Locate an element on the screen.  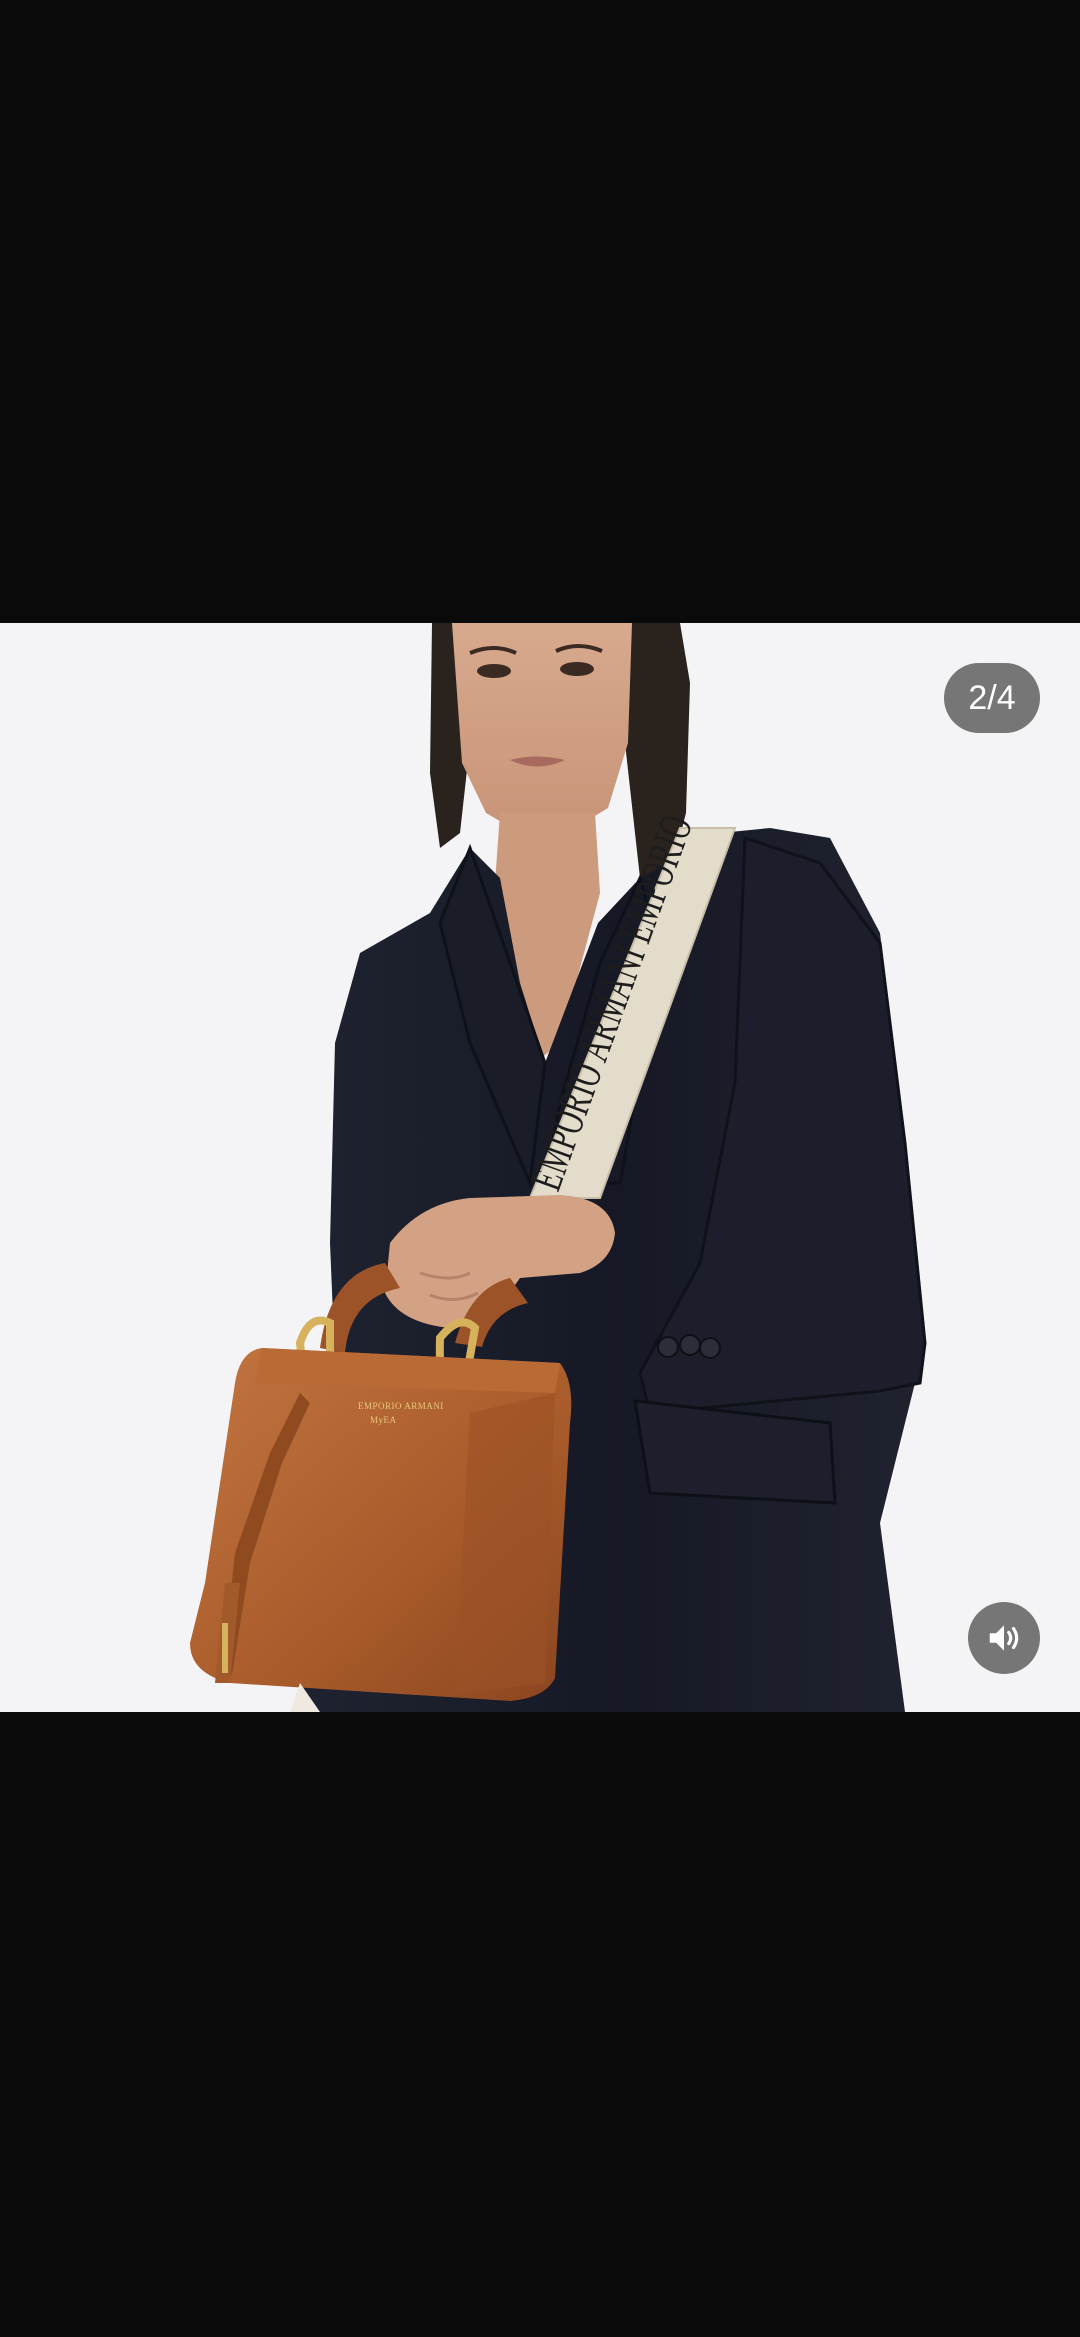
sound-toggle-button is located at coordinates (1004, 1638).